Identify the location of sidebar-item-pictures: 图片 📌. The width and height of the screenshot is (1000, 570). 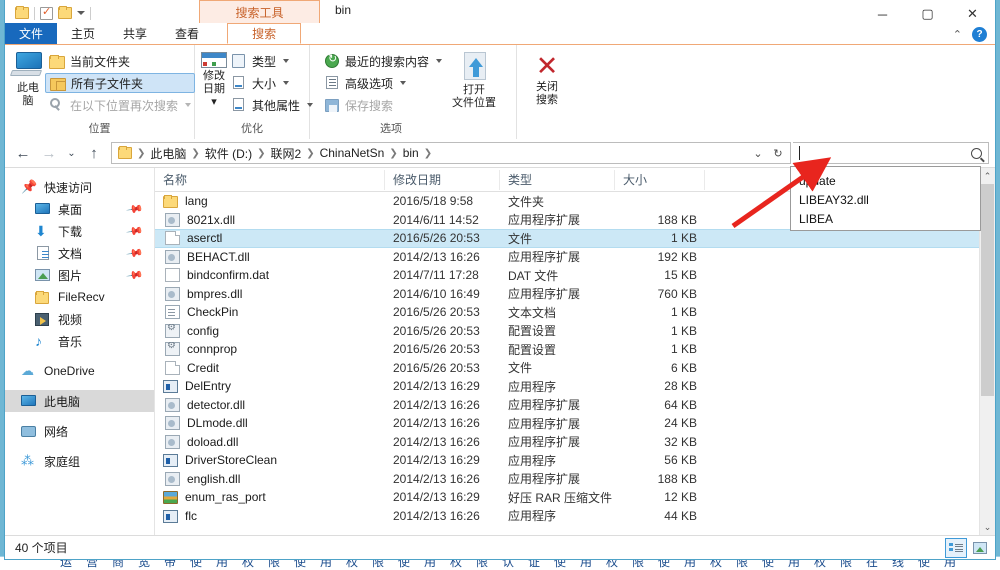
(79, 275).